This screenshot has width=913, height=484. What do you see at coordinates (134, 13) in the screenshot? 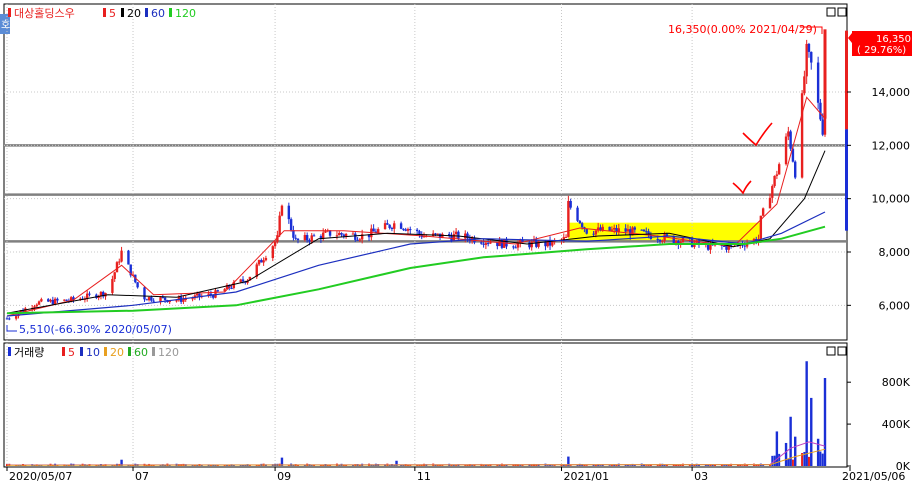
I see `legend-ma20: 20` at bounding box center [134, 13].